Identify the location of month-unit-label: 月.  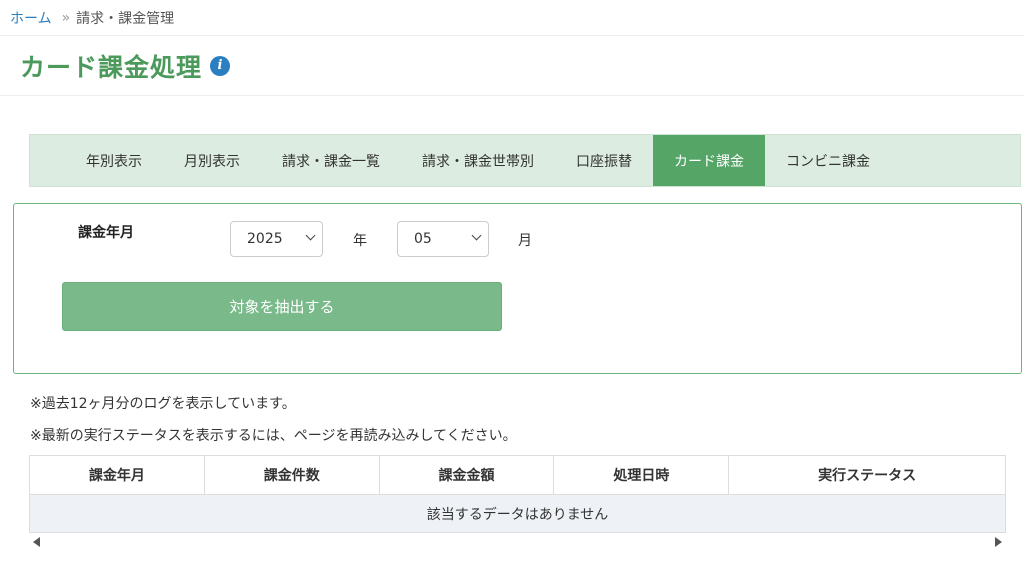
(525, 241).